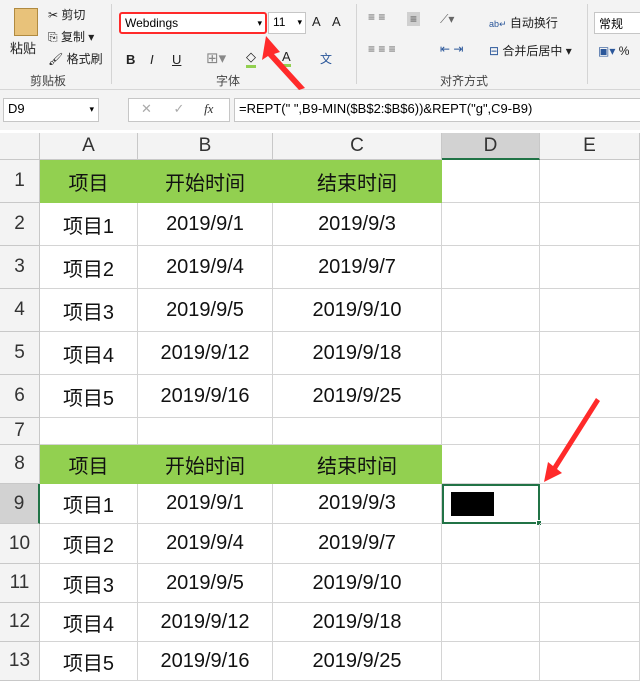 This screenshot has width=640, height=681. I want to click on red-arrow-cell, so click(572, 440).